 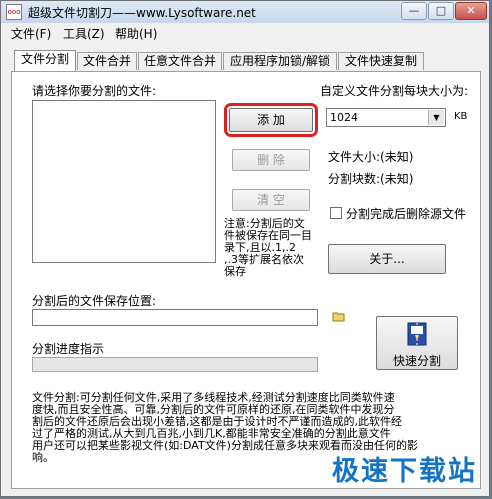 I want to click on menu-help: 帮助(H), so click(x=136, y=33).